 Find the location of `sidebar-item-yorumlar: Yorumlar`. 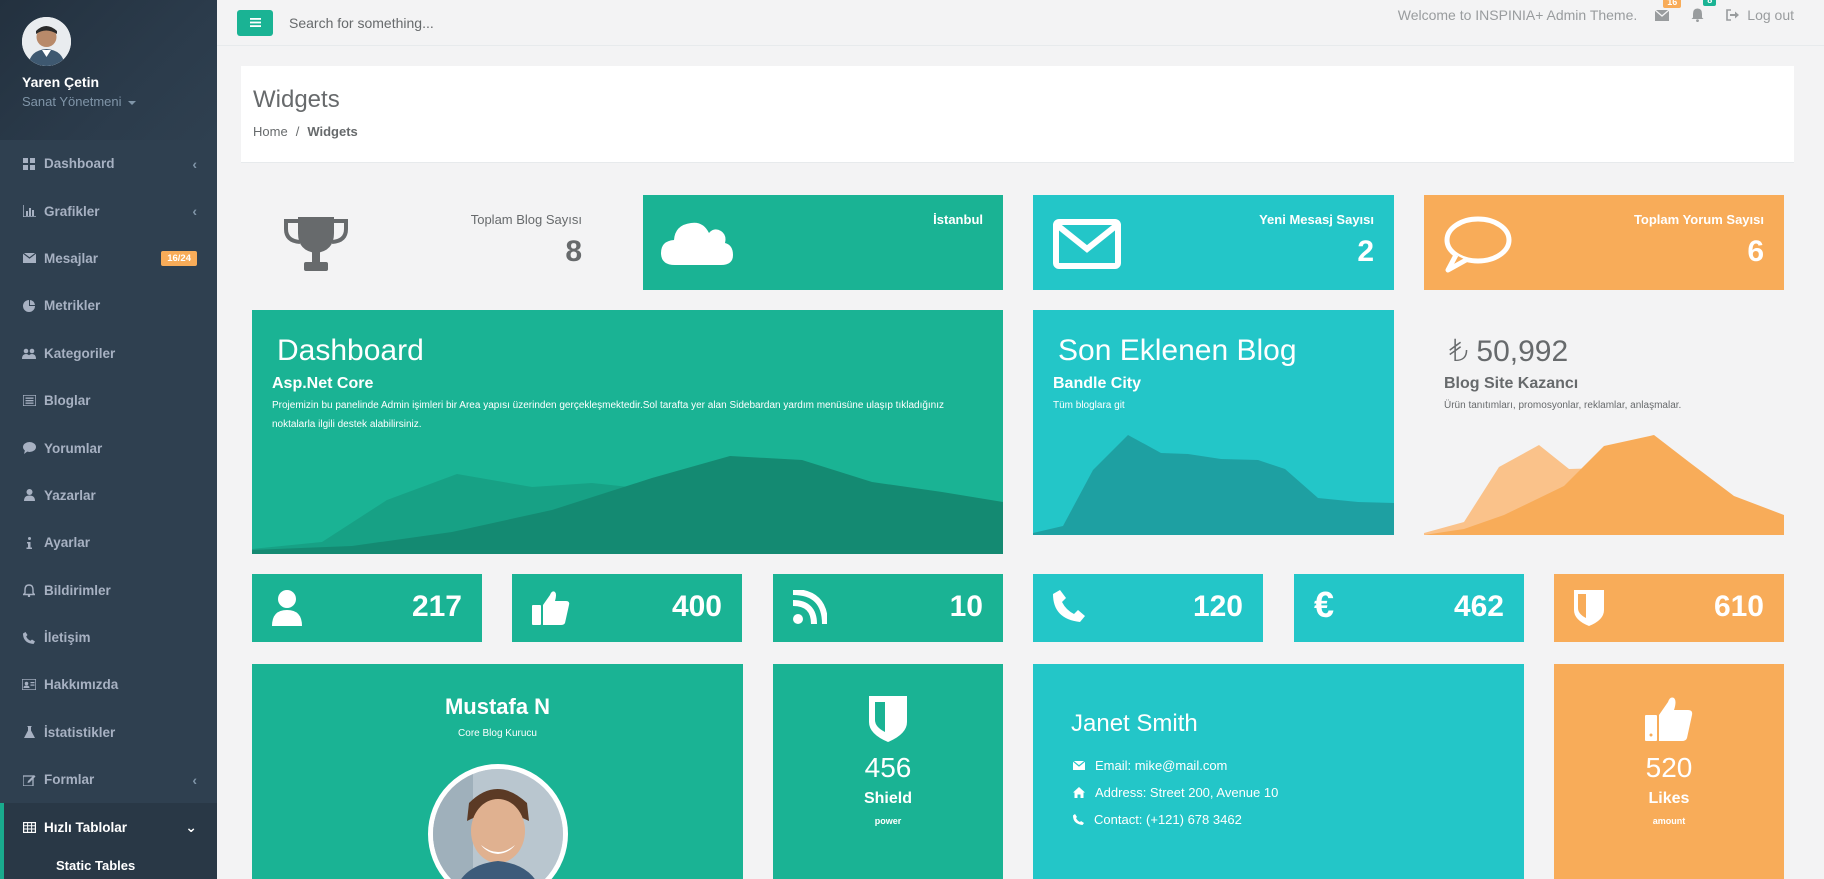

sidebar-item-yorumlar: Yorumlar is located at coordinates (108, 447).